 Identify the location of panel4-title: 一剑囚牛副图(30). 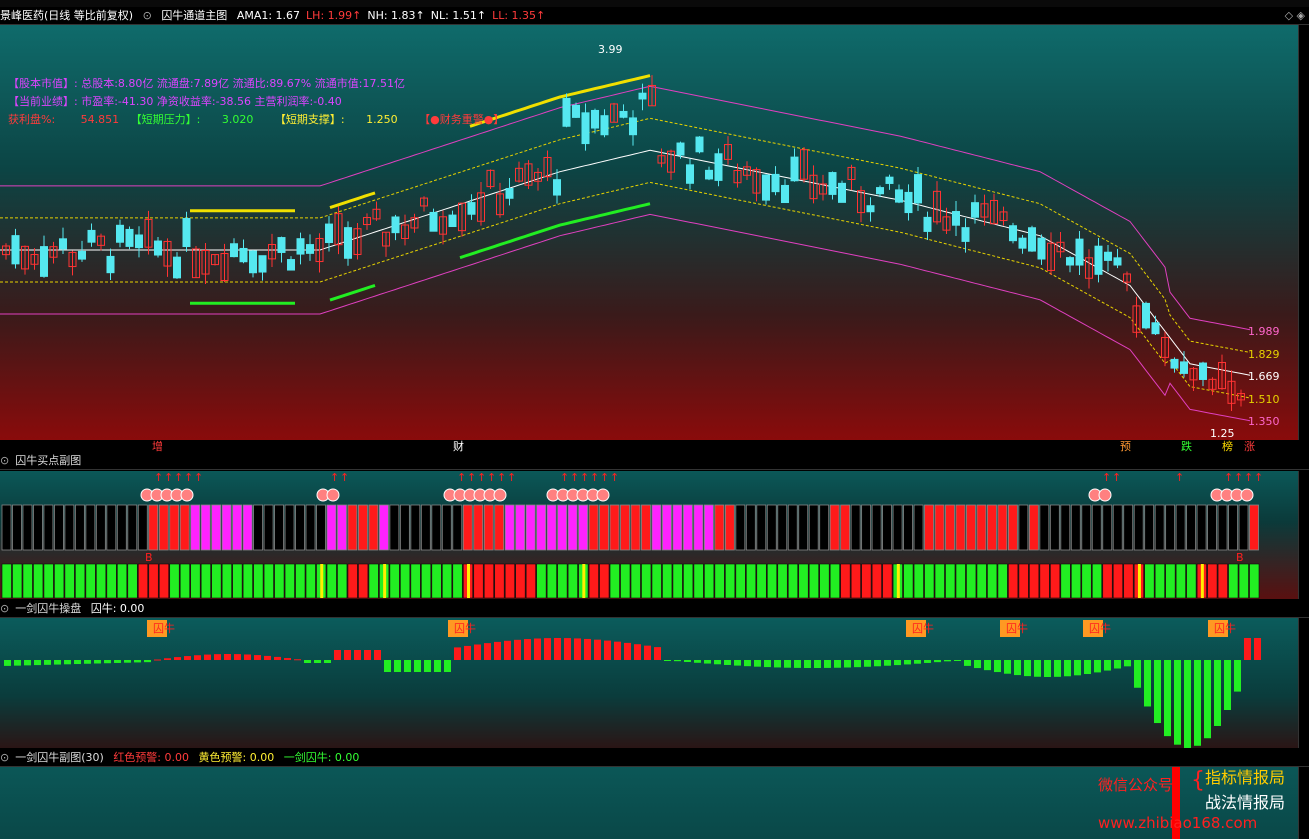
(59, 757).